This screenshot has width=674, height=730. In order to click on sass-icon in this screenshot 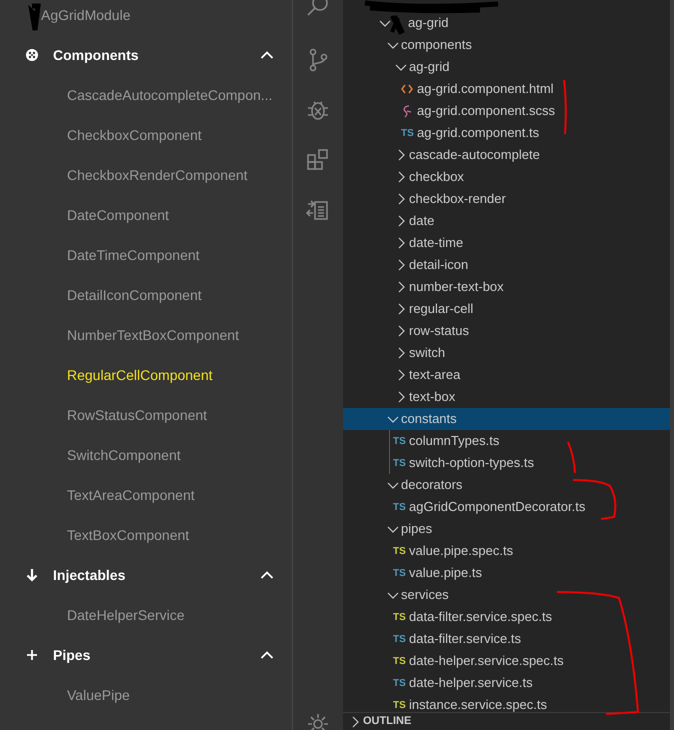, I will do `click(407, 111)`.